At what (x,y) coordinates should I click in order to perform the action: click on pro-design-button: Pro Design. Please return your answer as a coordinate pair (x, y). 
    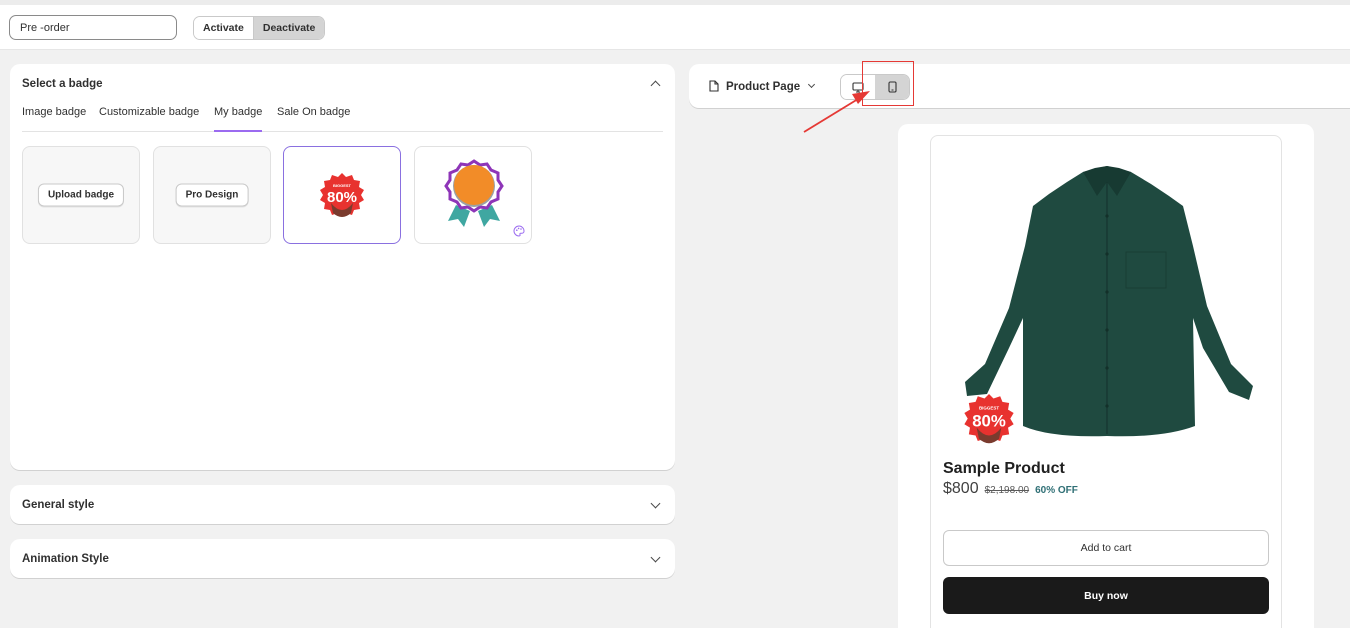
    Looking at the image, I should click on (212, 195).